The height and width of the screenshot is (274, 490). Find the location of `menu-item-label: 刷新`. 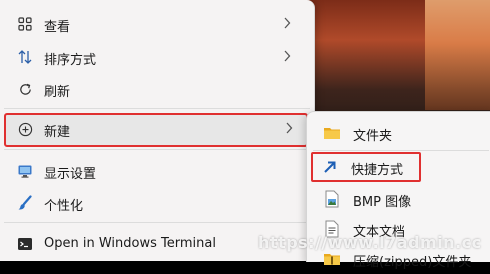

menu-item-label: 刷新 is located at coordinates (57, 92).